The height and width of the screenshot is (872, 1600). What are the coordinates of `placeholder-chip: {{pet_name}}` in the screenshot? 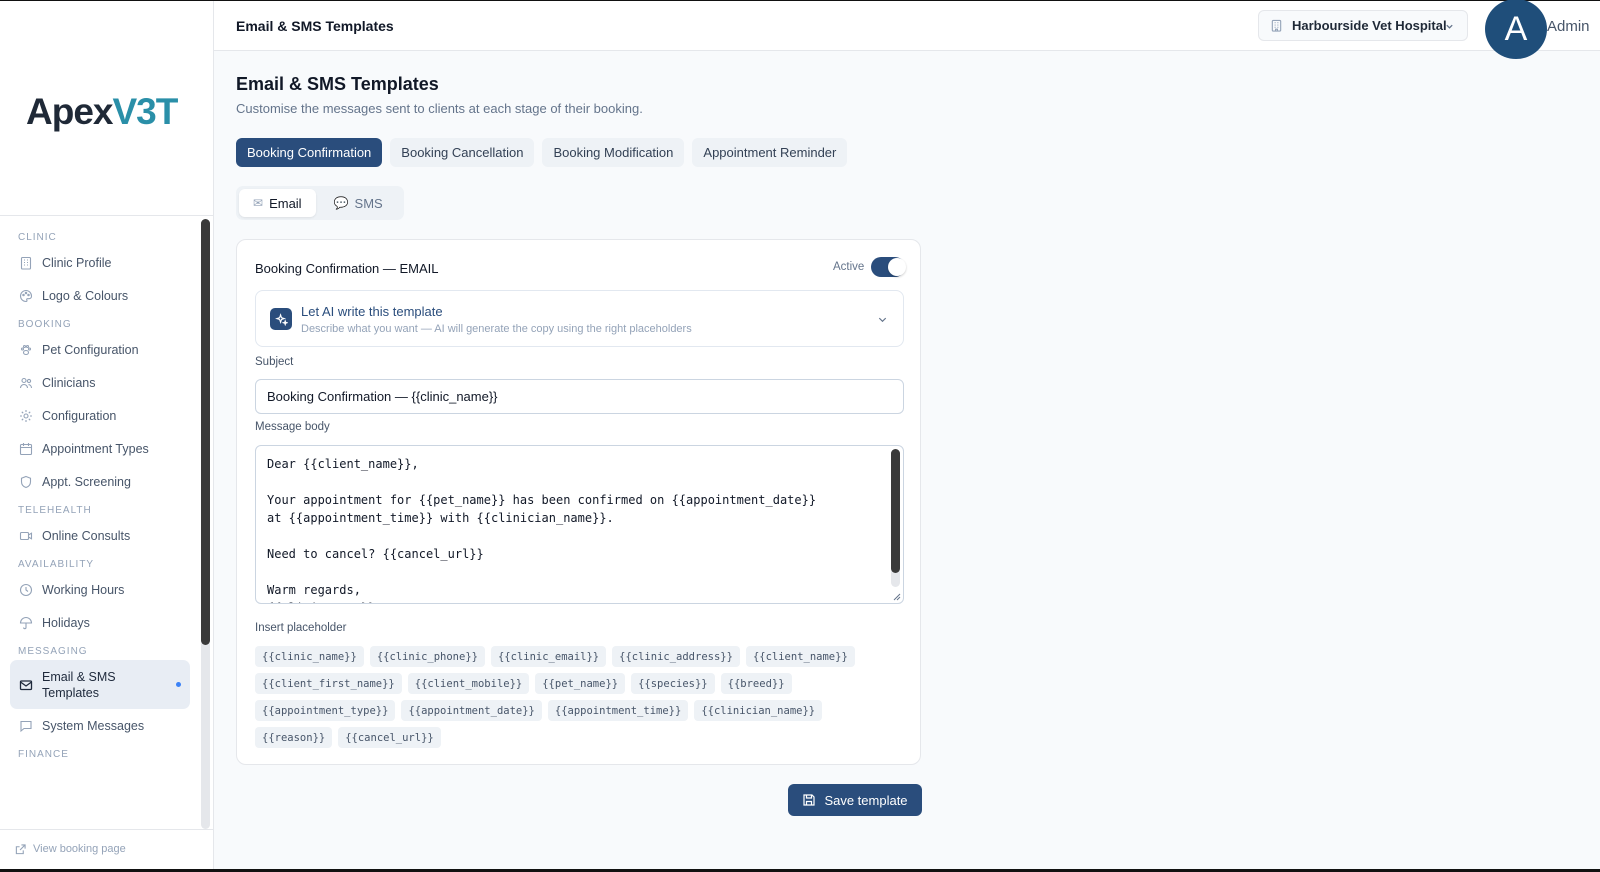 It's located at (580, 683).